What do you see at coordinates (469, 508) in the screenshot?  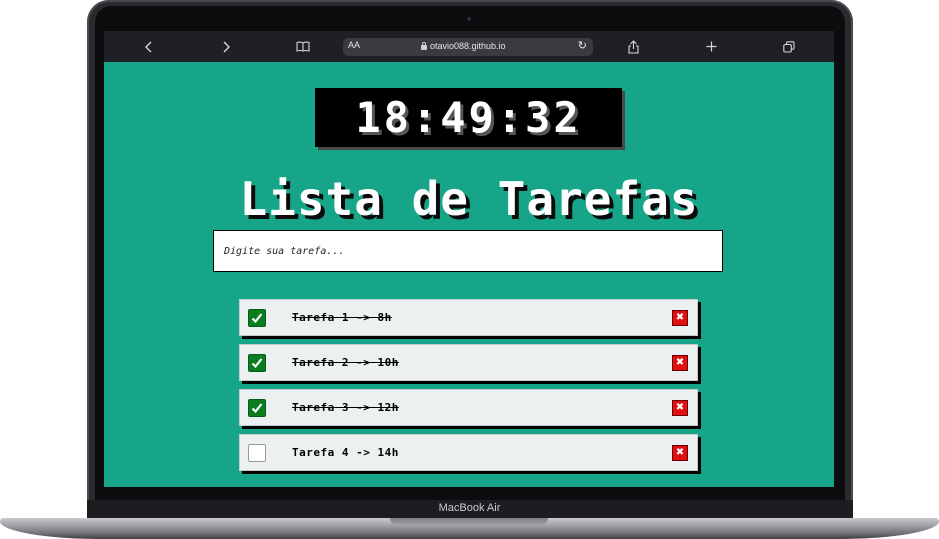 I see `device-label: MacBook Air` at bounding box center [469, 508].